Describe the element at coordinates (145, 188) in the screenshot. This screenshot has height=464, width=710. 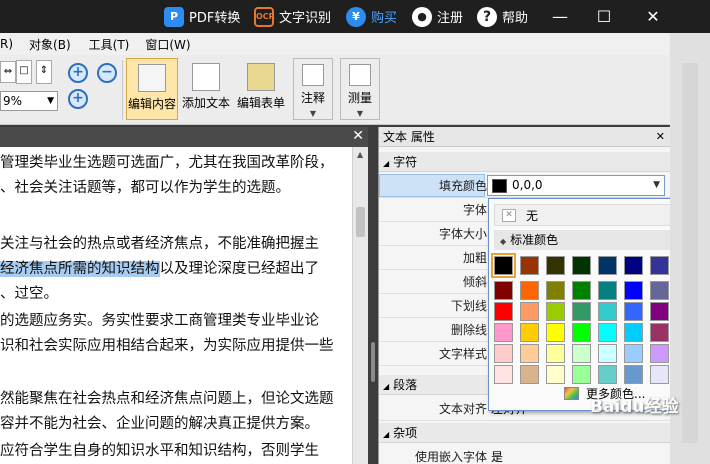
I see `doc-line: 、社会关注话题等，都可以作为学生的选题。` at that location.